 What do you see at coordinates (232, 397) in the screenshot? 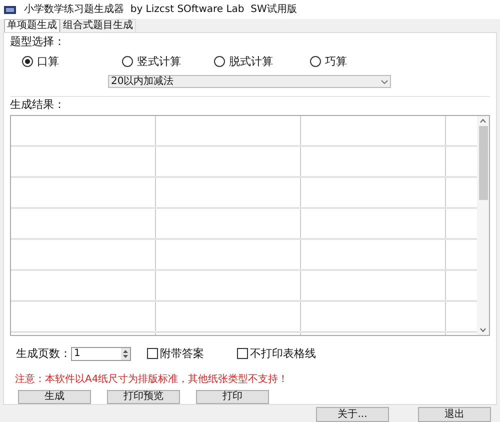
I see `action-button: 打印` at bounding box center [232, 397].